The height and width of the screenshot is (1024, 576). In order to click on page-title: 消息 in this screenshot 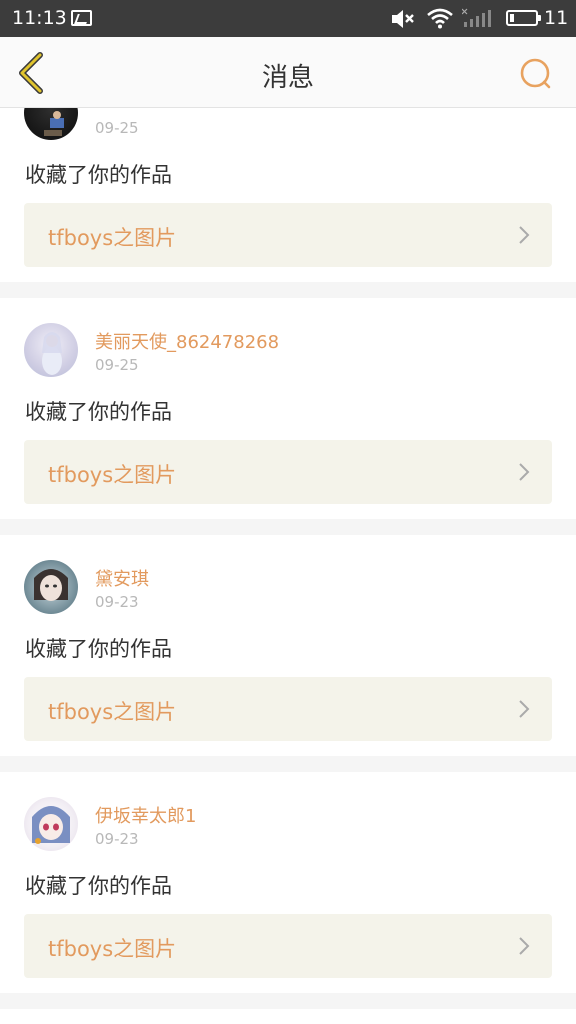, I will do `click(287, 78)`.